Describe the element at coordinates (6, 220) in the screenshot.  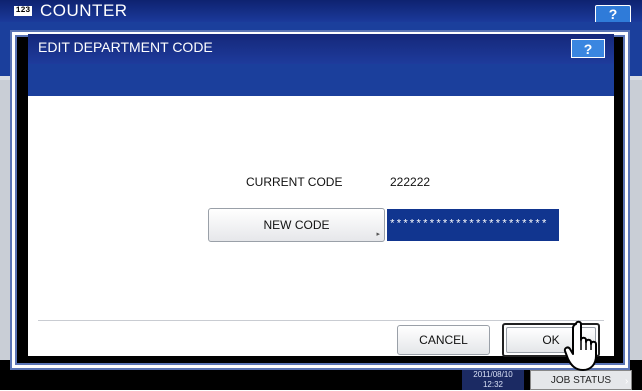
I see `app-left-margin` at that location.